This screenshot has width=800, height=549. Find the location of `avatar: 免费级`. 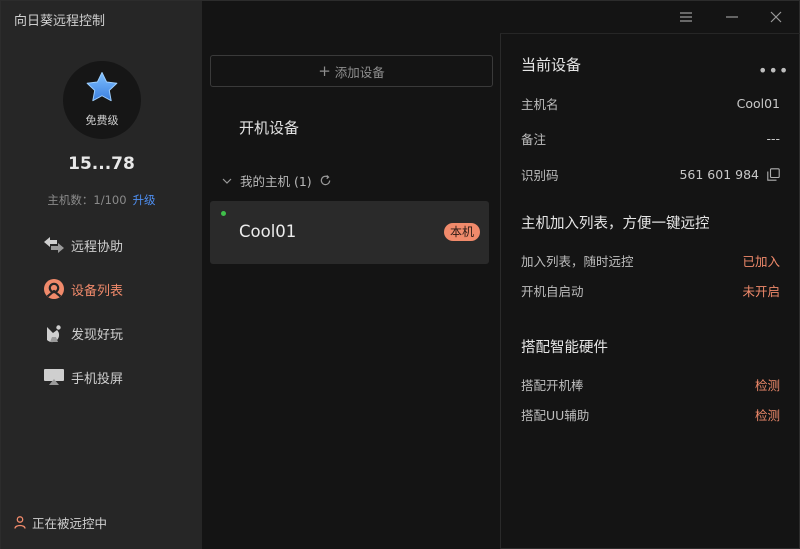

avatar: 免费级 is located at coordinates (102, 100).